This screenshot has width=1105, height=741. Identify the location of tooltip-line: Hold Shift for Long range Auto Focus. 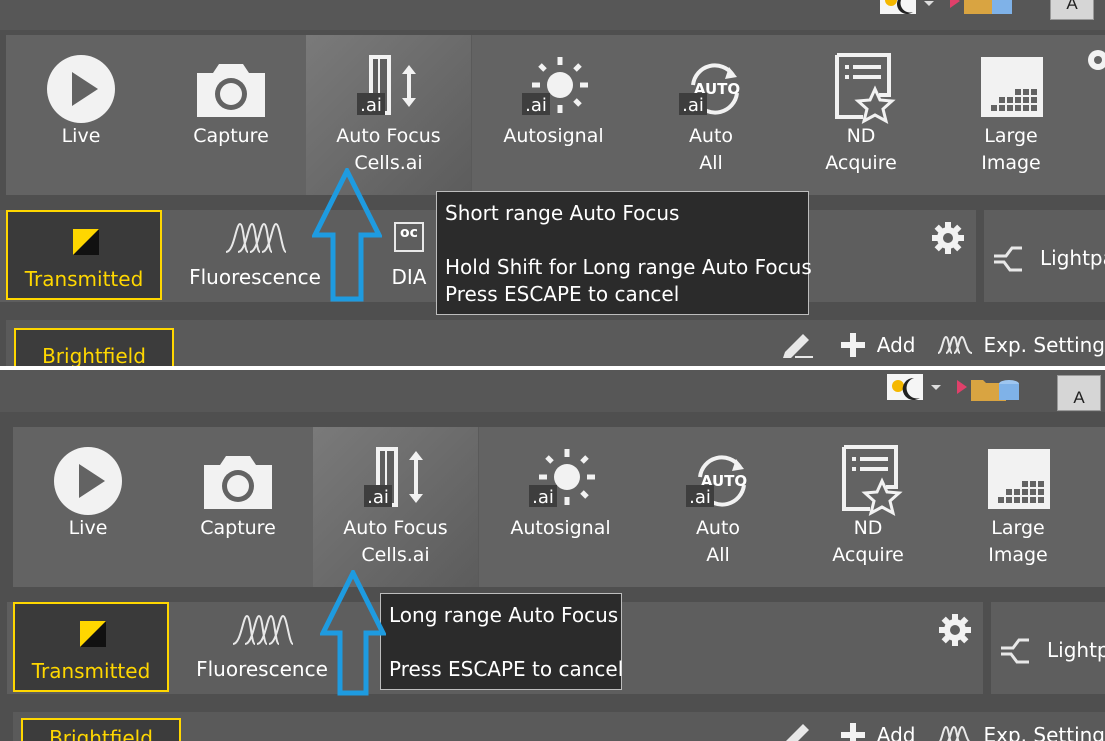
(628, 267).